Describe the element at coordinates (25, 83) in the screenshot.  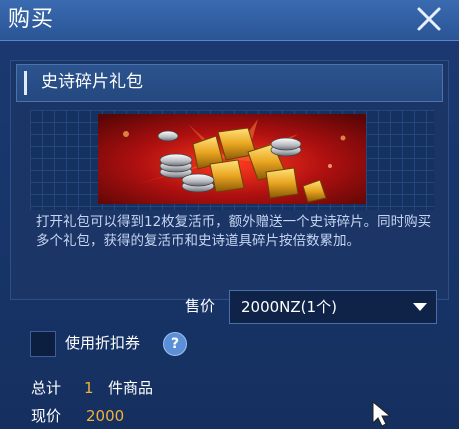
I see `header-accent-bar` at that location.